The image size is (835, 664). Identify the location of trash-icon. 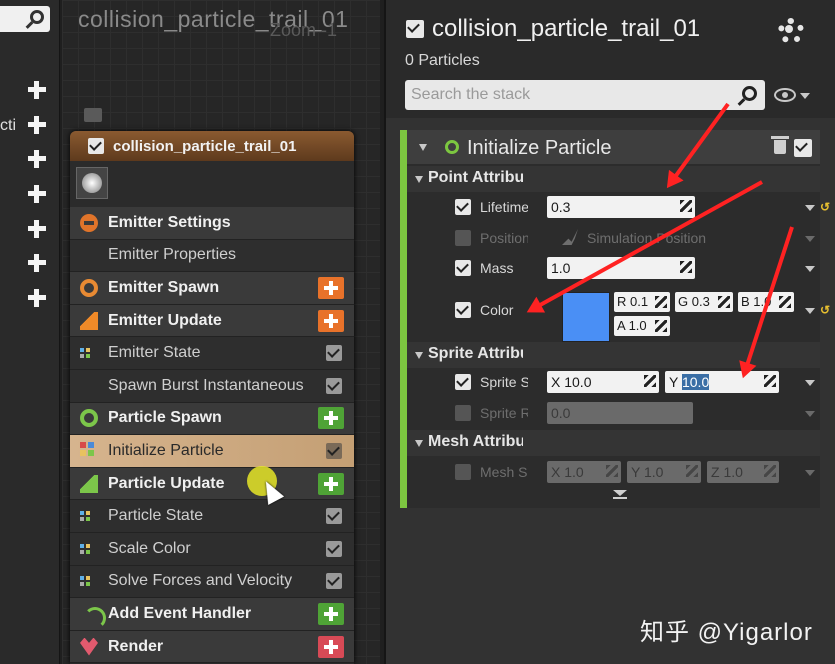
(780, 145).